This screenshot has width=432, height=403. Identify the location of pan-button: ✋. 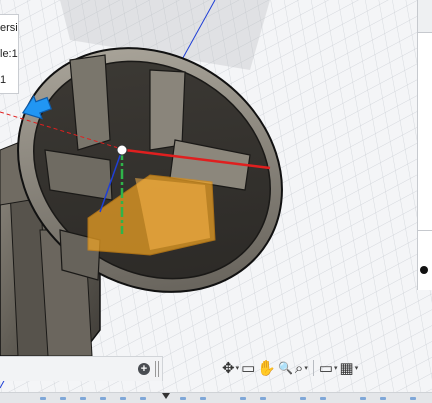
(266, 368).